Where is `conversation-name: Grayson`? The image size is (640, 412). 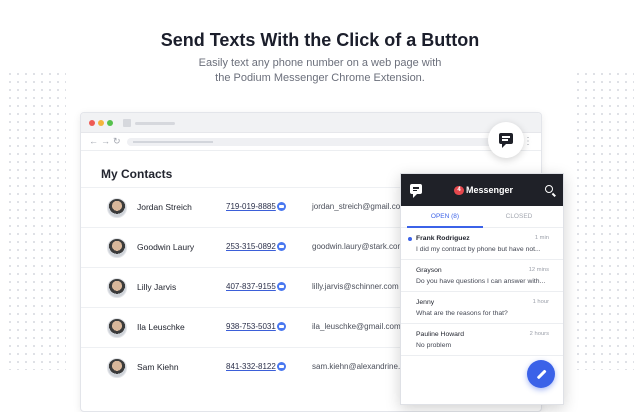
conversation-name: Grayson is located at coordinates (429, 270).